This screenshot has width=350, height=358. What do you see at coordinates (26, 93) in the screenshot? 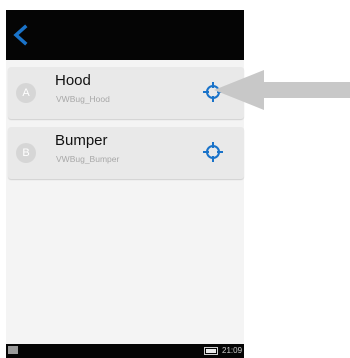
I see `avatar: A` at bounding box center [26, 93].